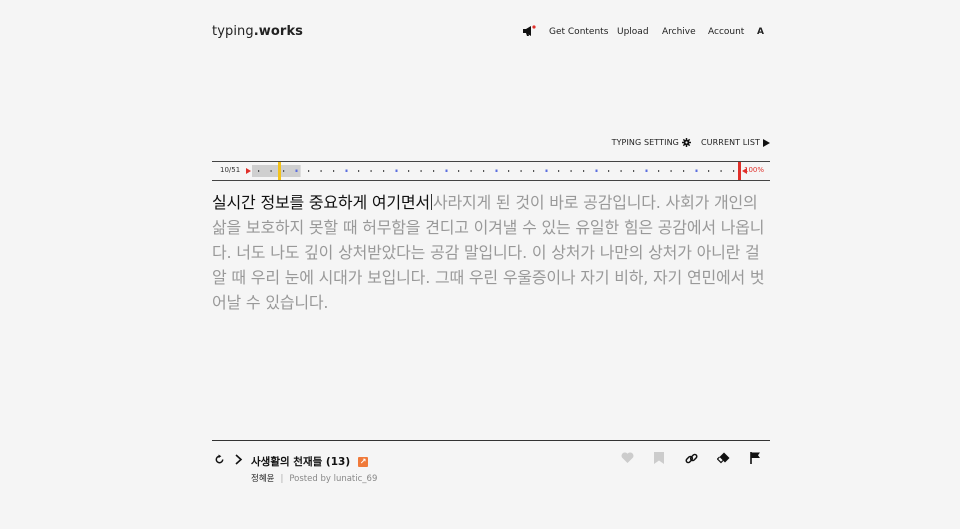 This screenshot has height=529, width=960. Describe the element at coordinates (766, 142) in the screenshot. I see `play-icon` at that location.